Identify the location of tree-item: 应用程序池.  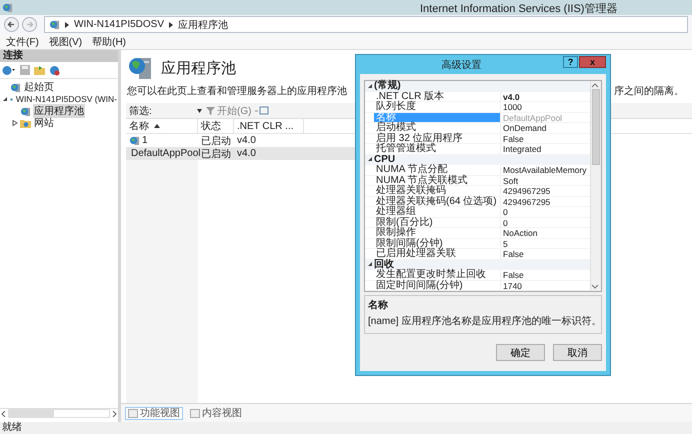
(59, 111).